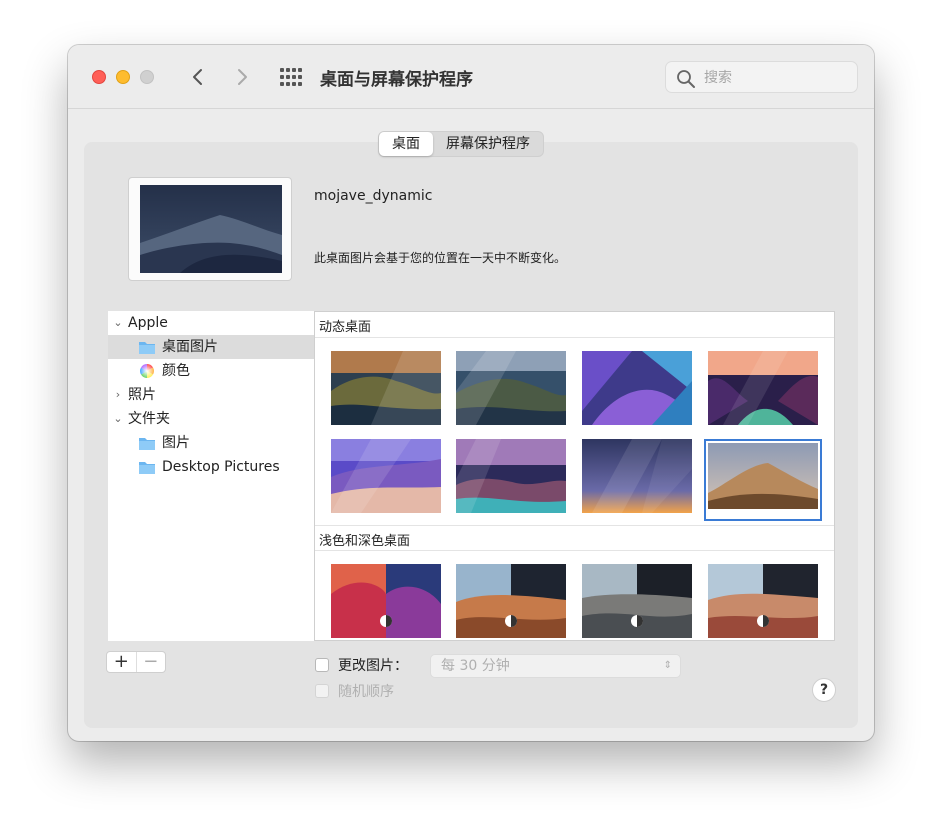  What do you see at coordinates (211, 395) in the screenshot?
I see `sidebar-item-photos: › 照片` at bounding box center [211, 395].